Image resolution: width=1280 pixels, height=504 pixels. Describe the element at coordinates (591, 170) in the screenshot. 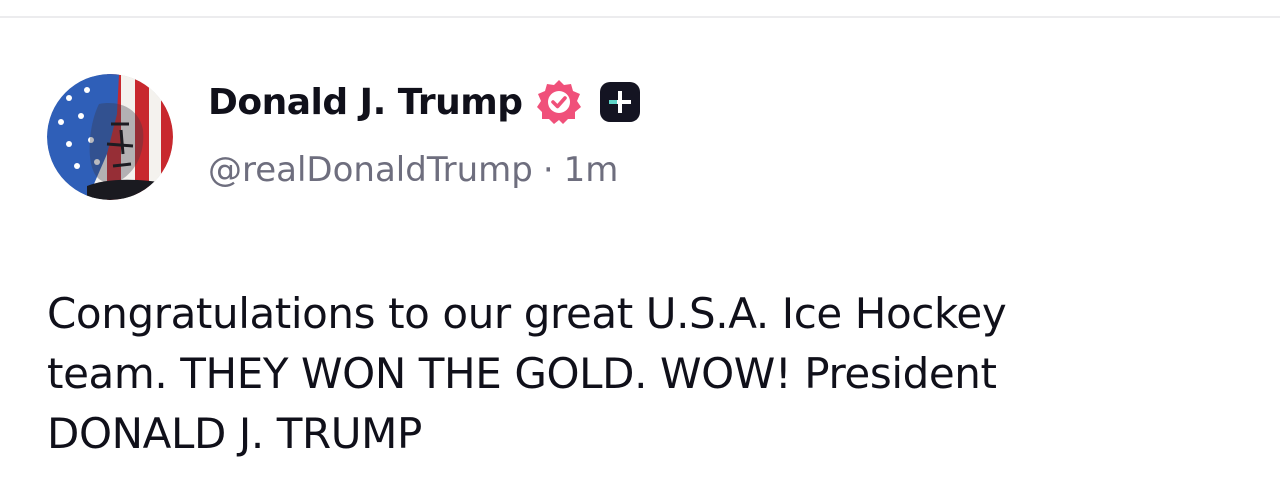

I see `post-timestamp: 1m` at that location.